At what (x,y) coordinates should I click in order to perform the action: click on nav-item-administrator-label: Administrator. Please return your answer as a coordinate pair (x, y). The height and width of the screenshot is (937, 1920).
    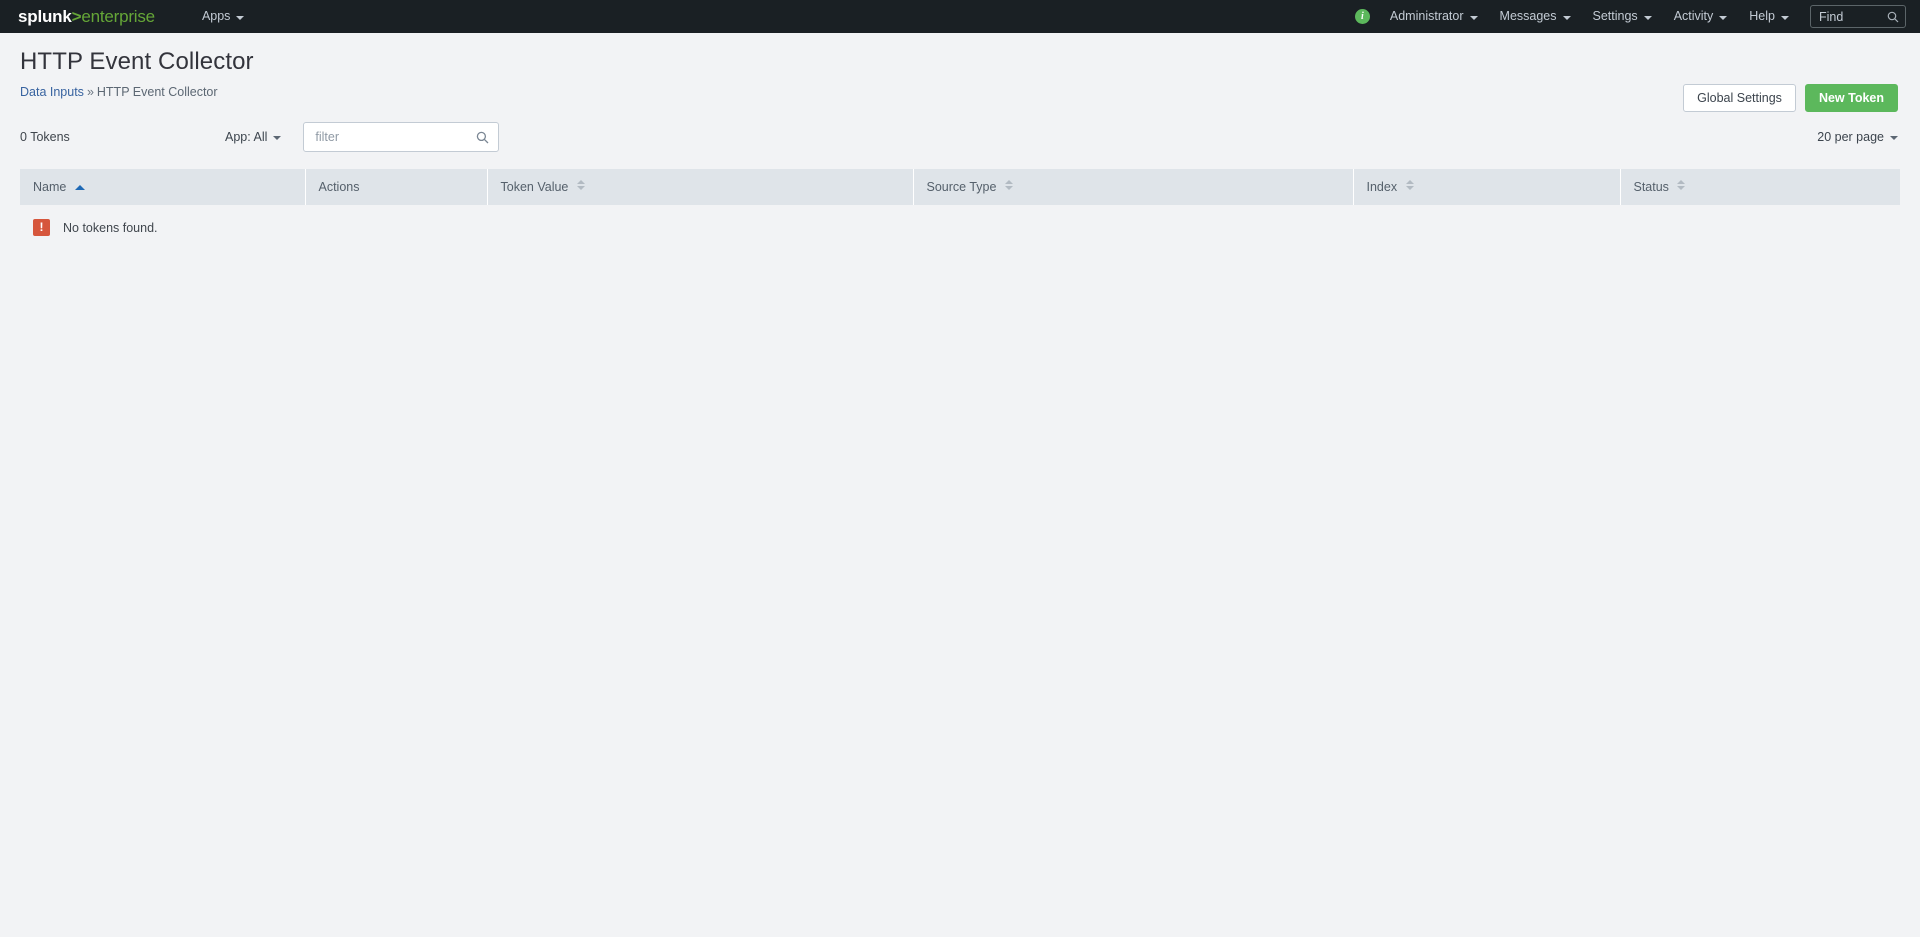
    Looking at the image, I should click on (1426, 16).